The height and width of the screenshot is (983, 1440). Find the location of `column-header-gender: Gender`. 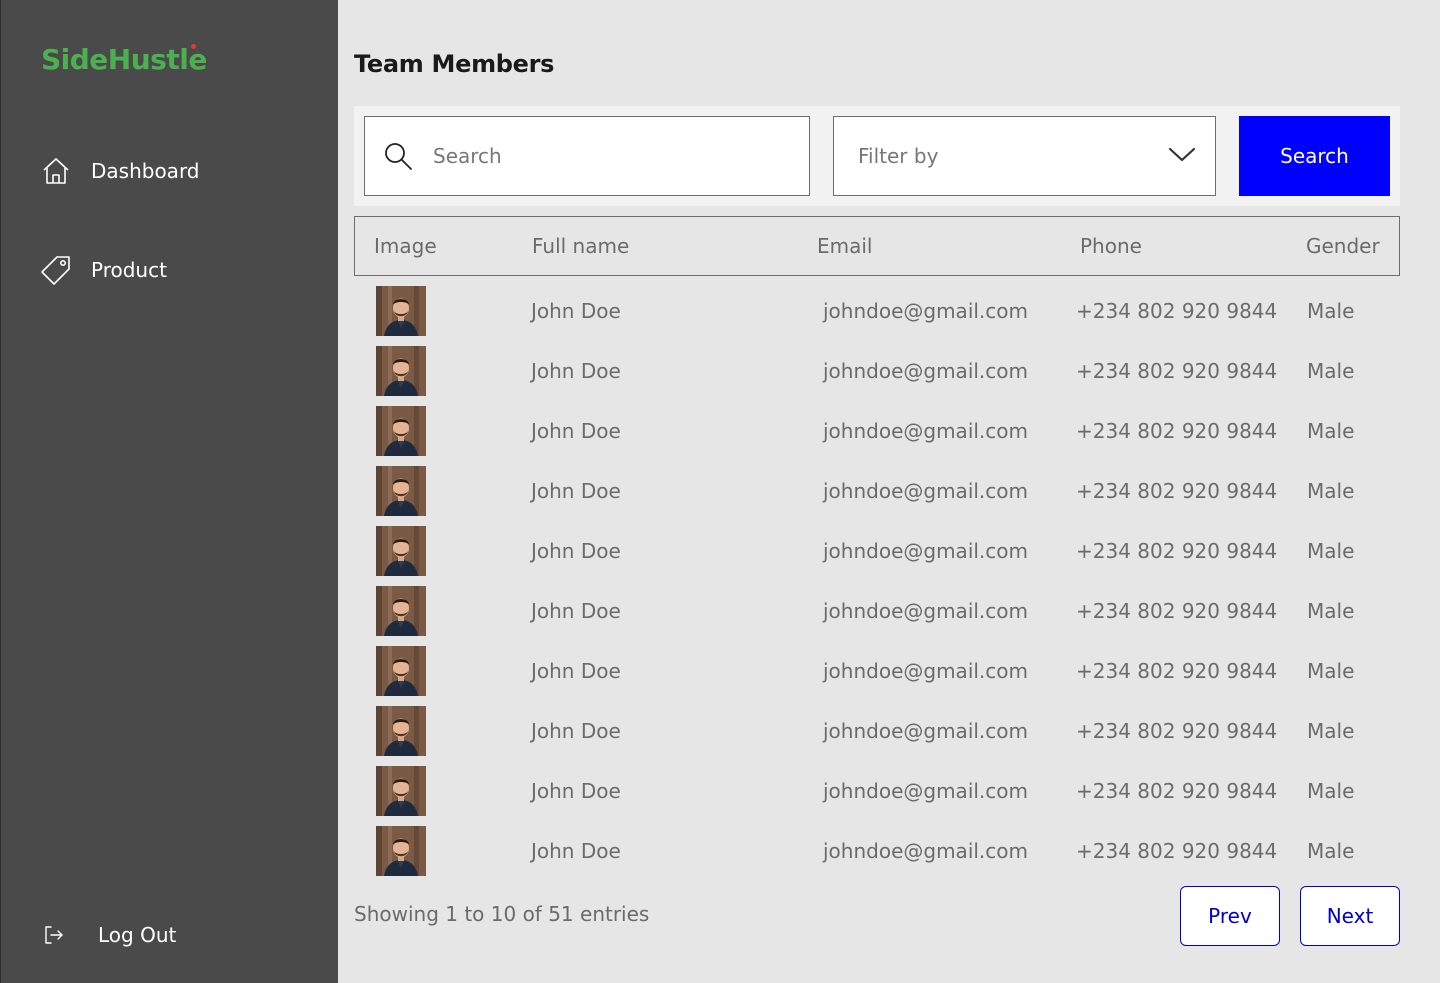

column-header-gender: Gender is located at coordinates (1343, 246).